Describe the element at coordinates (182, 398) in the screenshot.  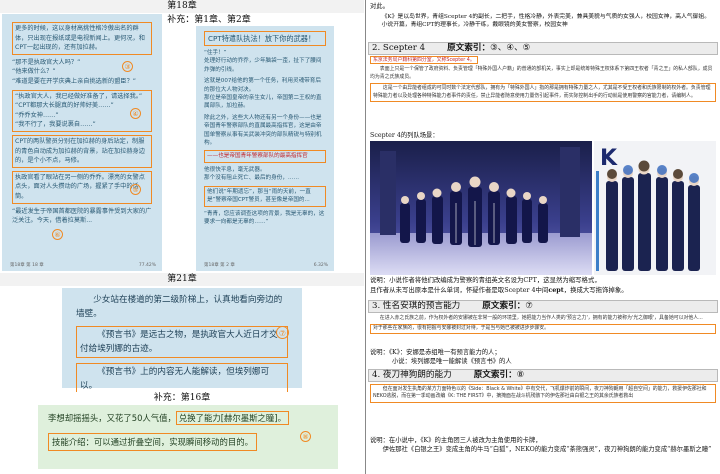
I see `supplement-header-16: 补充：第16章` at that location.